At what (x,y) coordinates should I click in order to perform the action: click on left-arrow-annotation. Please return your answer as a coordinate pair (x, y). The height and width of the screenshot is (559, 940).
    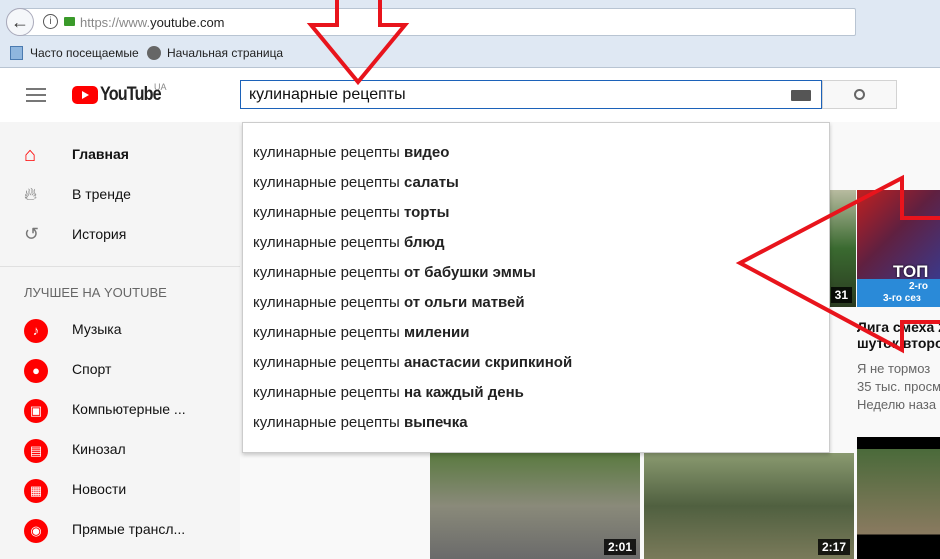
    Looking at the image, I should click on (837, 264).